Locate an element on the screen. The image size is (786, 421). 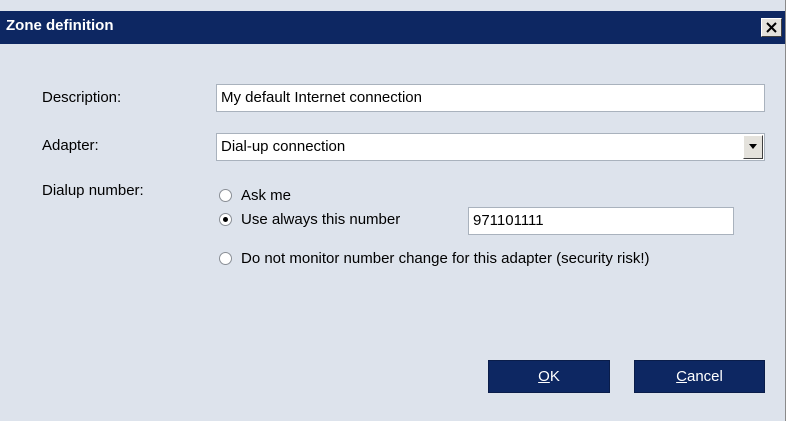
dialup-number-input: 971101111 is located at coordinates (601, 221).